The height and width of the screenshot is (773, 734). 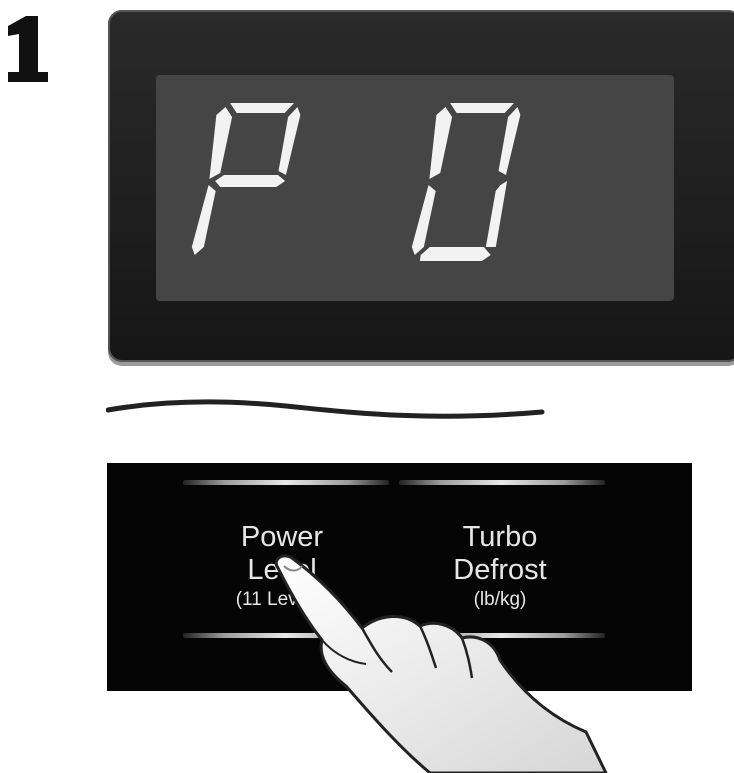 I want to click on turbo-defrost-line1: Turbo, so click(x=500, y=537).